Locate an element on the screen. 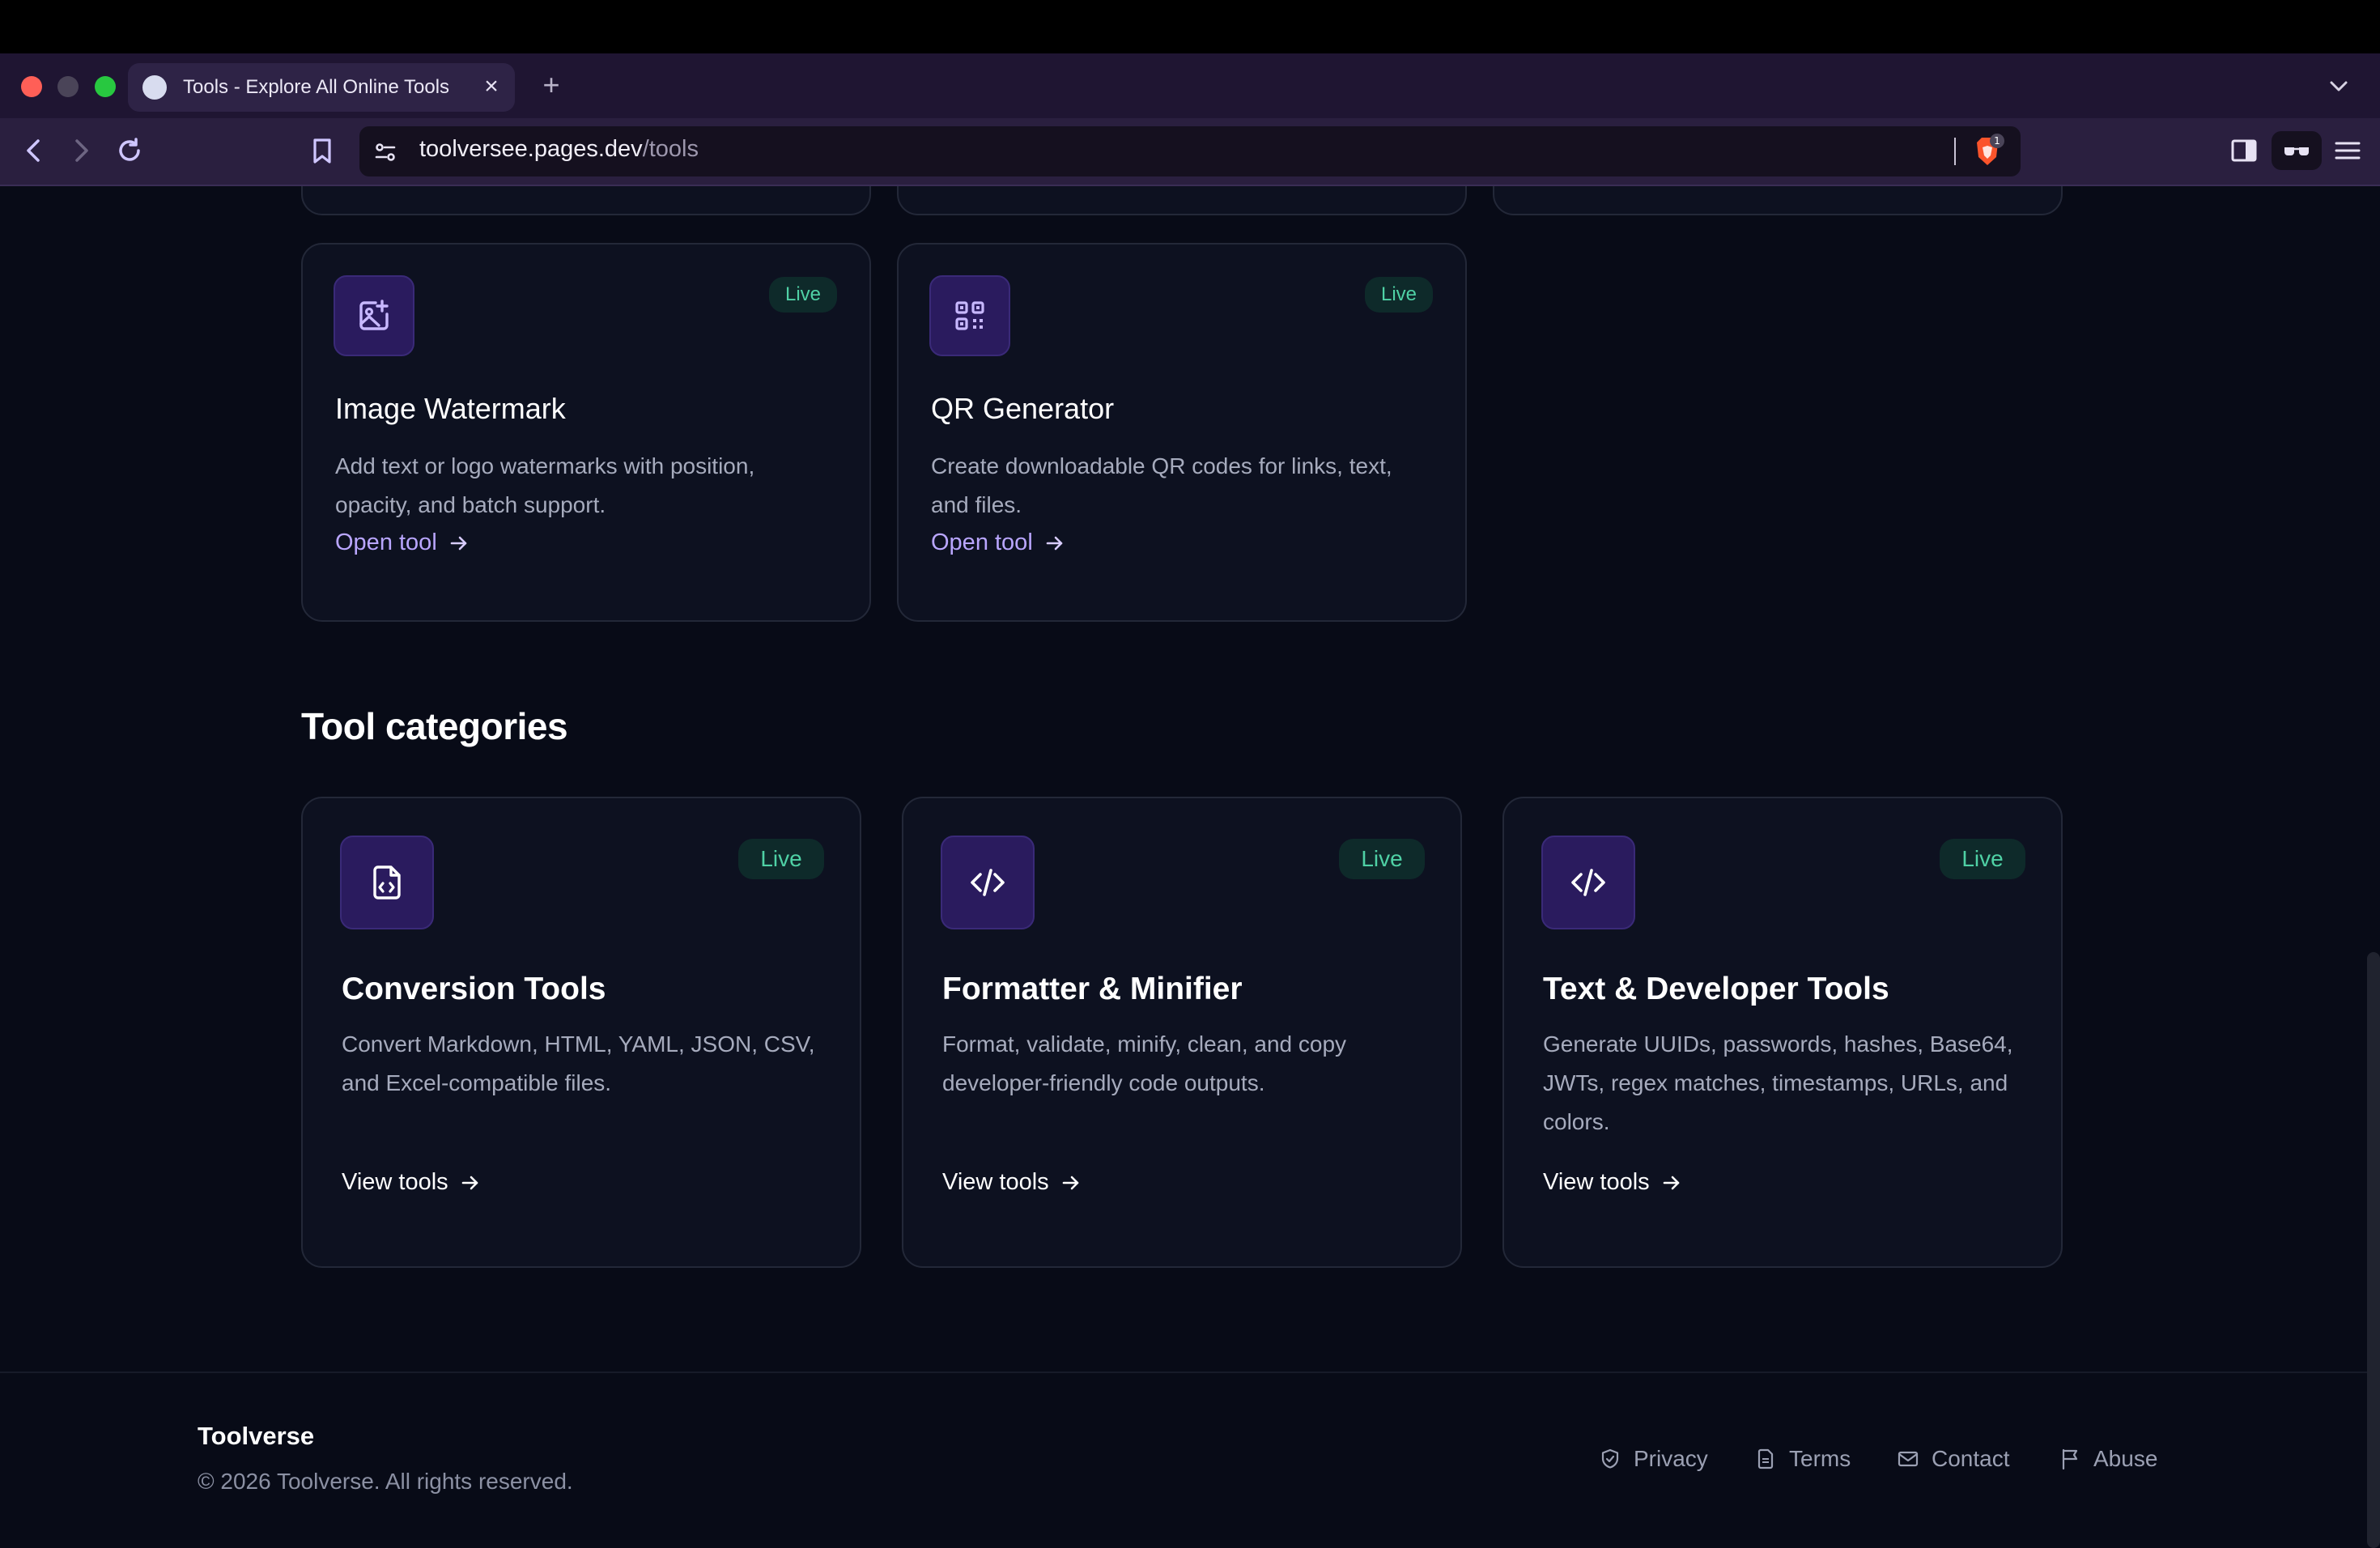  scrollbar-thumb is located at coordinates (2373, 1250).